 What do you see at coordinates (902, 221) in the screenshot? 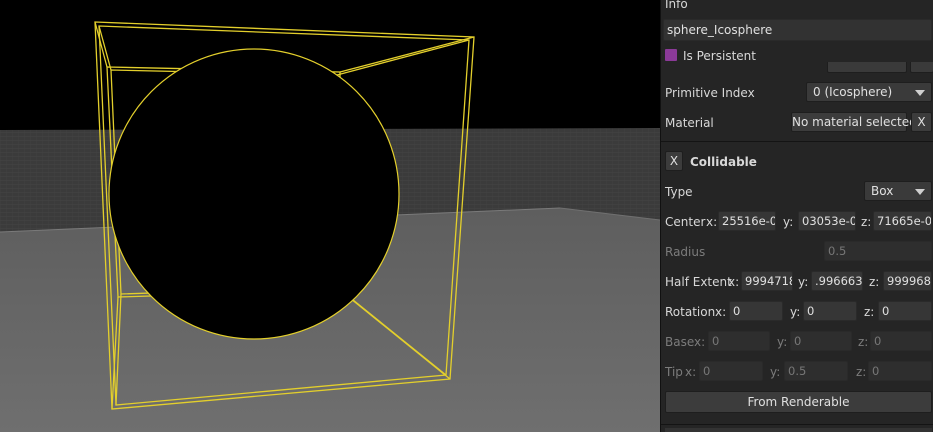
I see `center-z-field: 71665e-08` at bounding box center [902, 221].